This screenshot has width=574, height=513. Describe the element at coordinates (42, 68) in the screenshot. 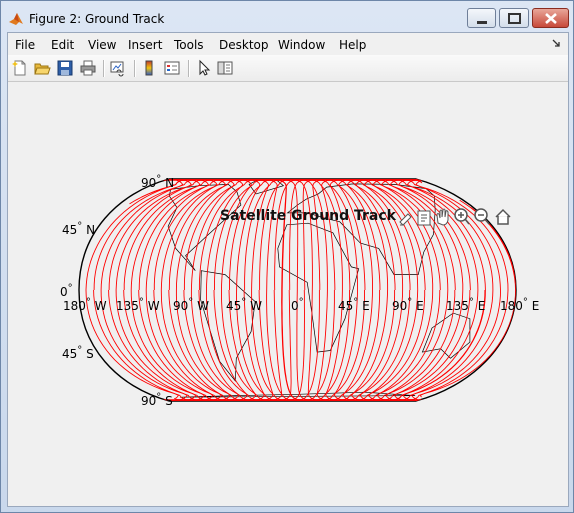

I see `open-file-icon` at that location.